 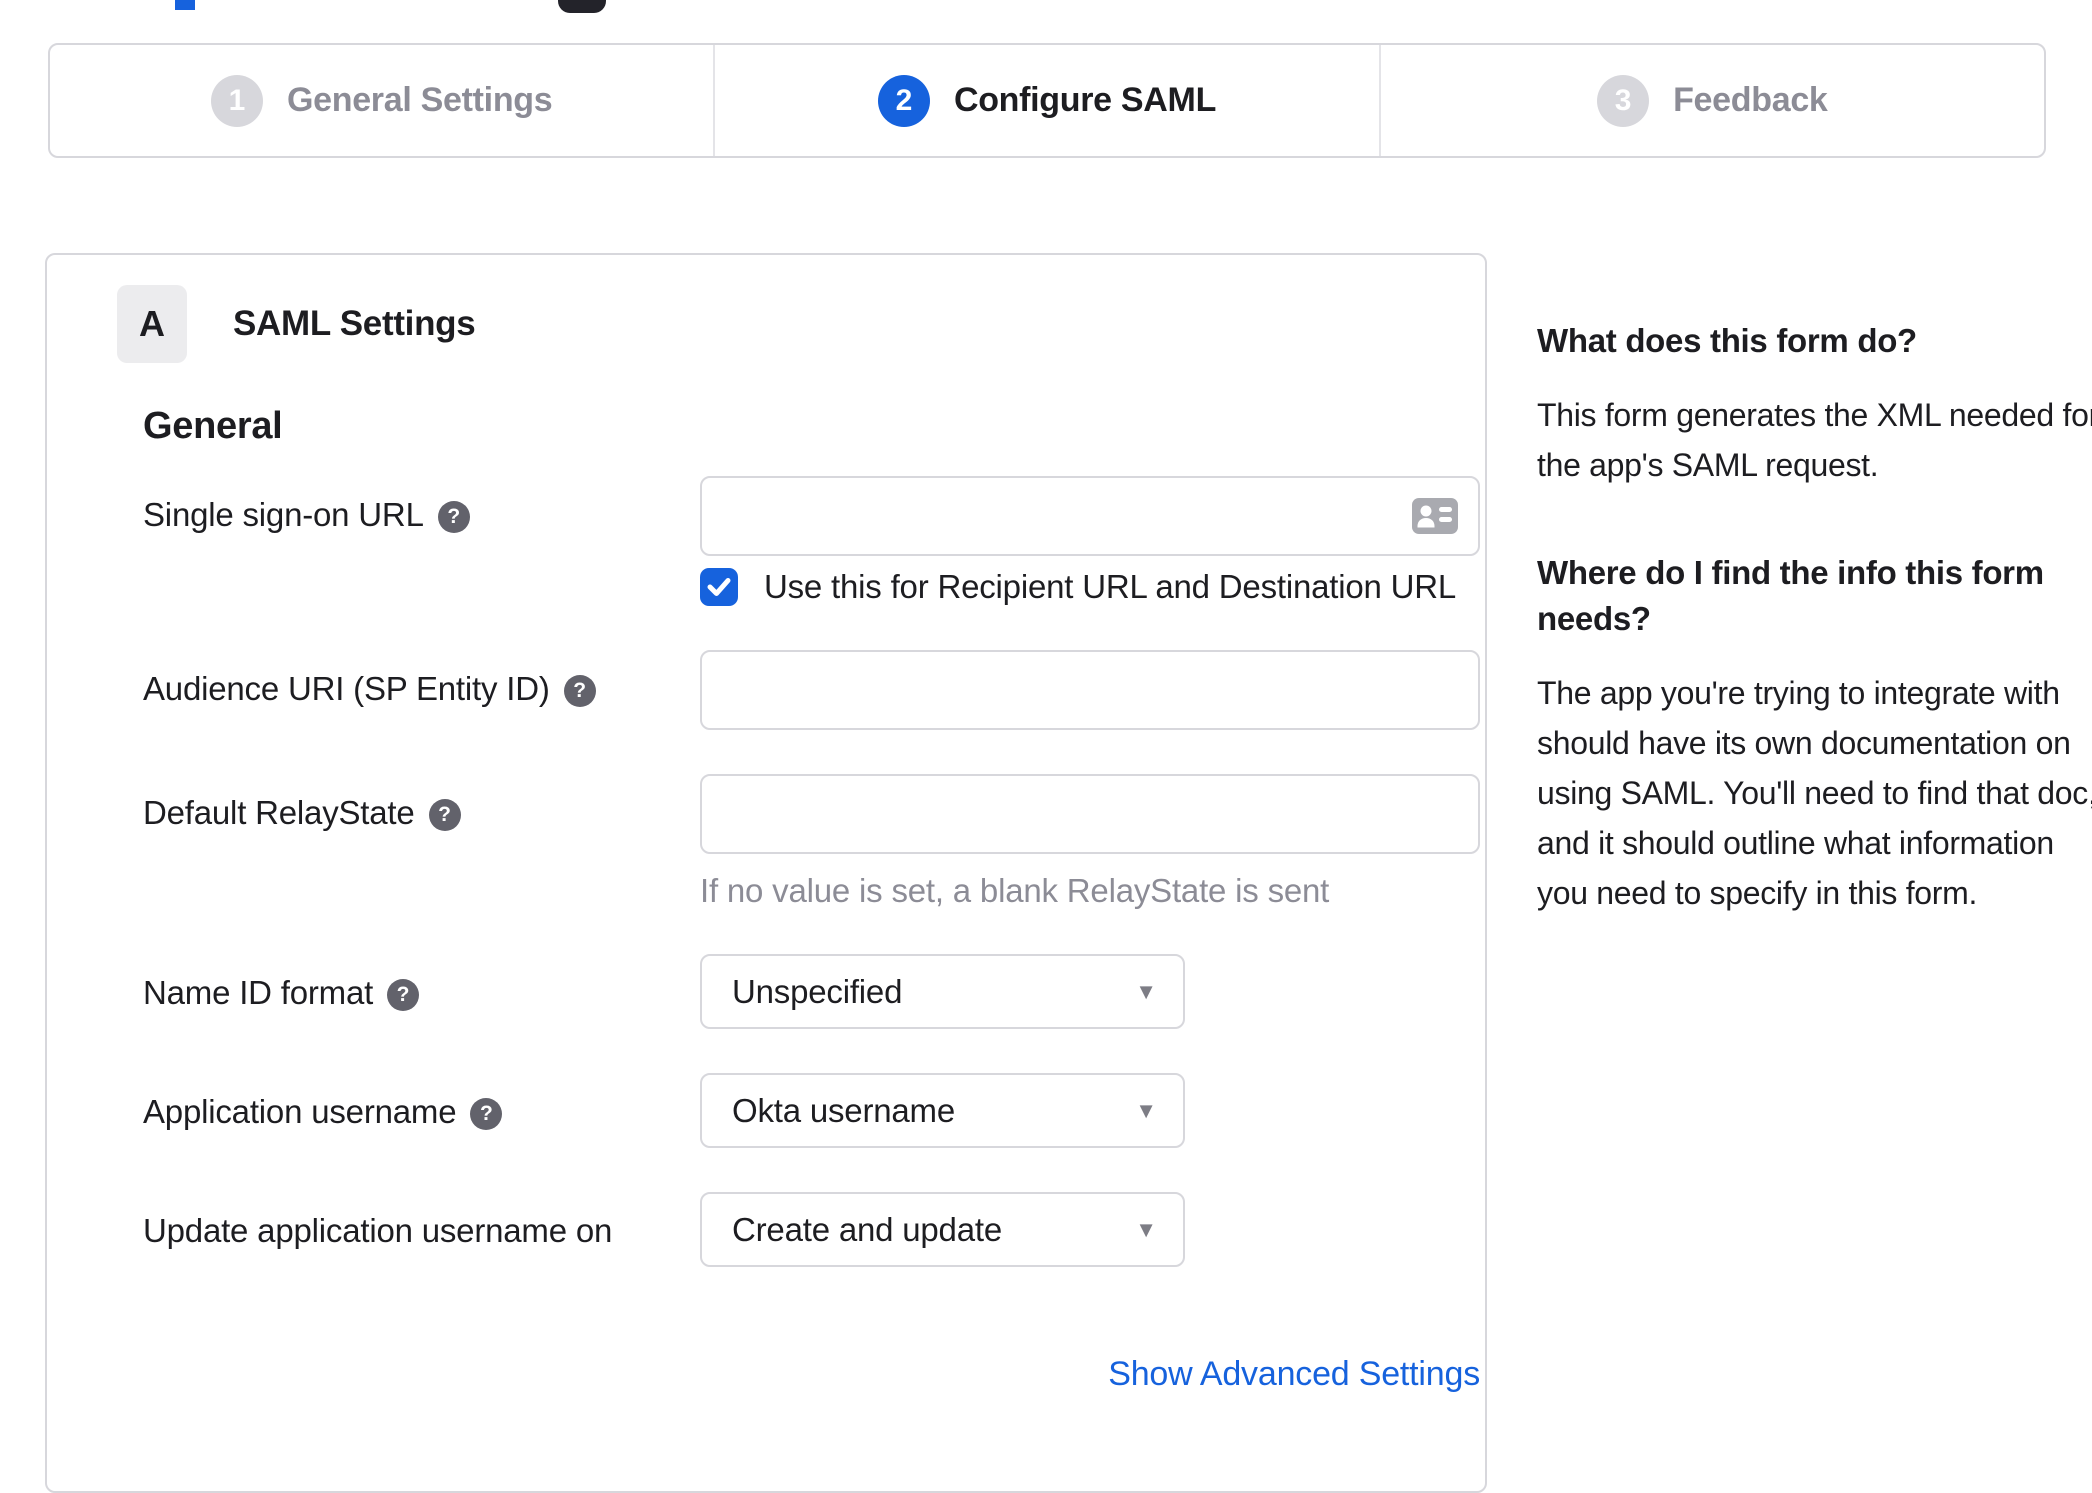 I want to click on step-label: Configure SAML, so click(x=1085, y=100).